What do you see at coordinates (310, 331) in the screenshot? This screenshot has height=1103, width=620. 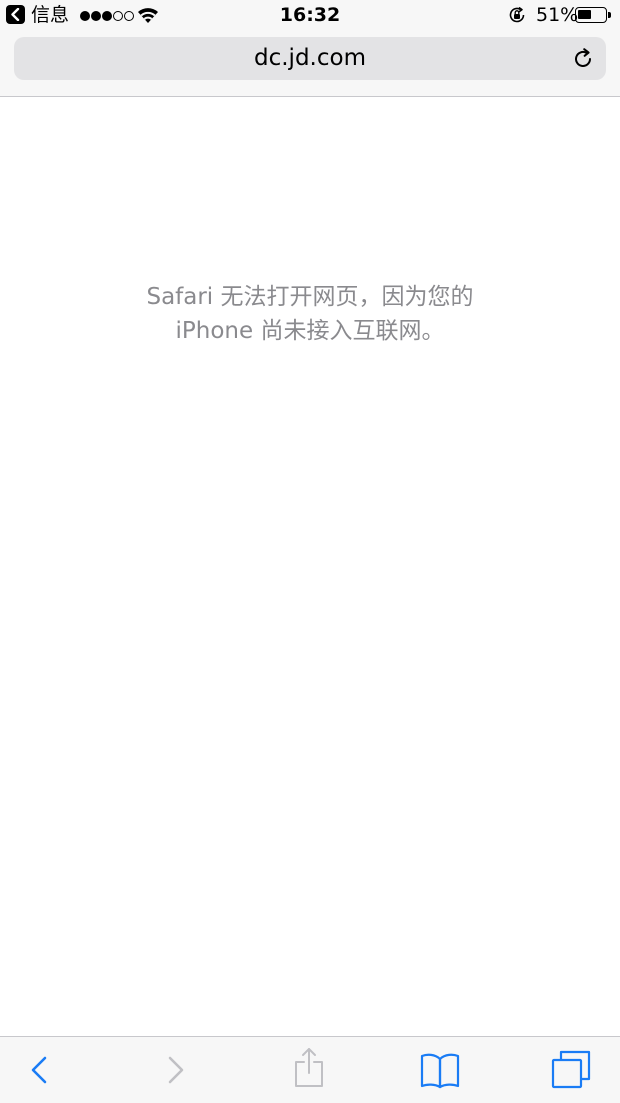 I see `error-message-line-2: iPhone 尚未接入互联网。` at bounding box center [310, 331].